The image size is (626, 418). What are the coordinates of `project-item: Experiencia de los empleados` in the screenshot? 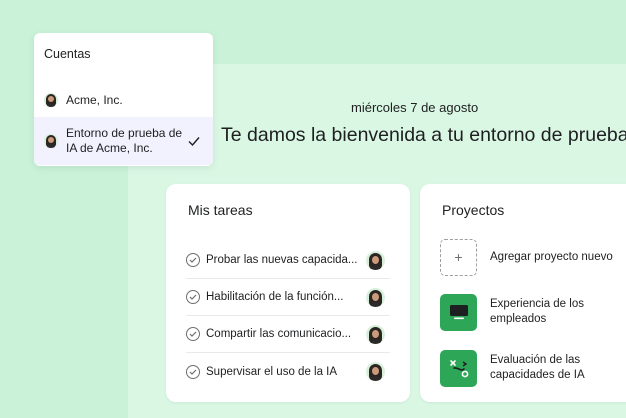 It's located at (533, 312).